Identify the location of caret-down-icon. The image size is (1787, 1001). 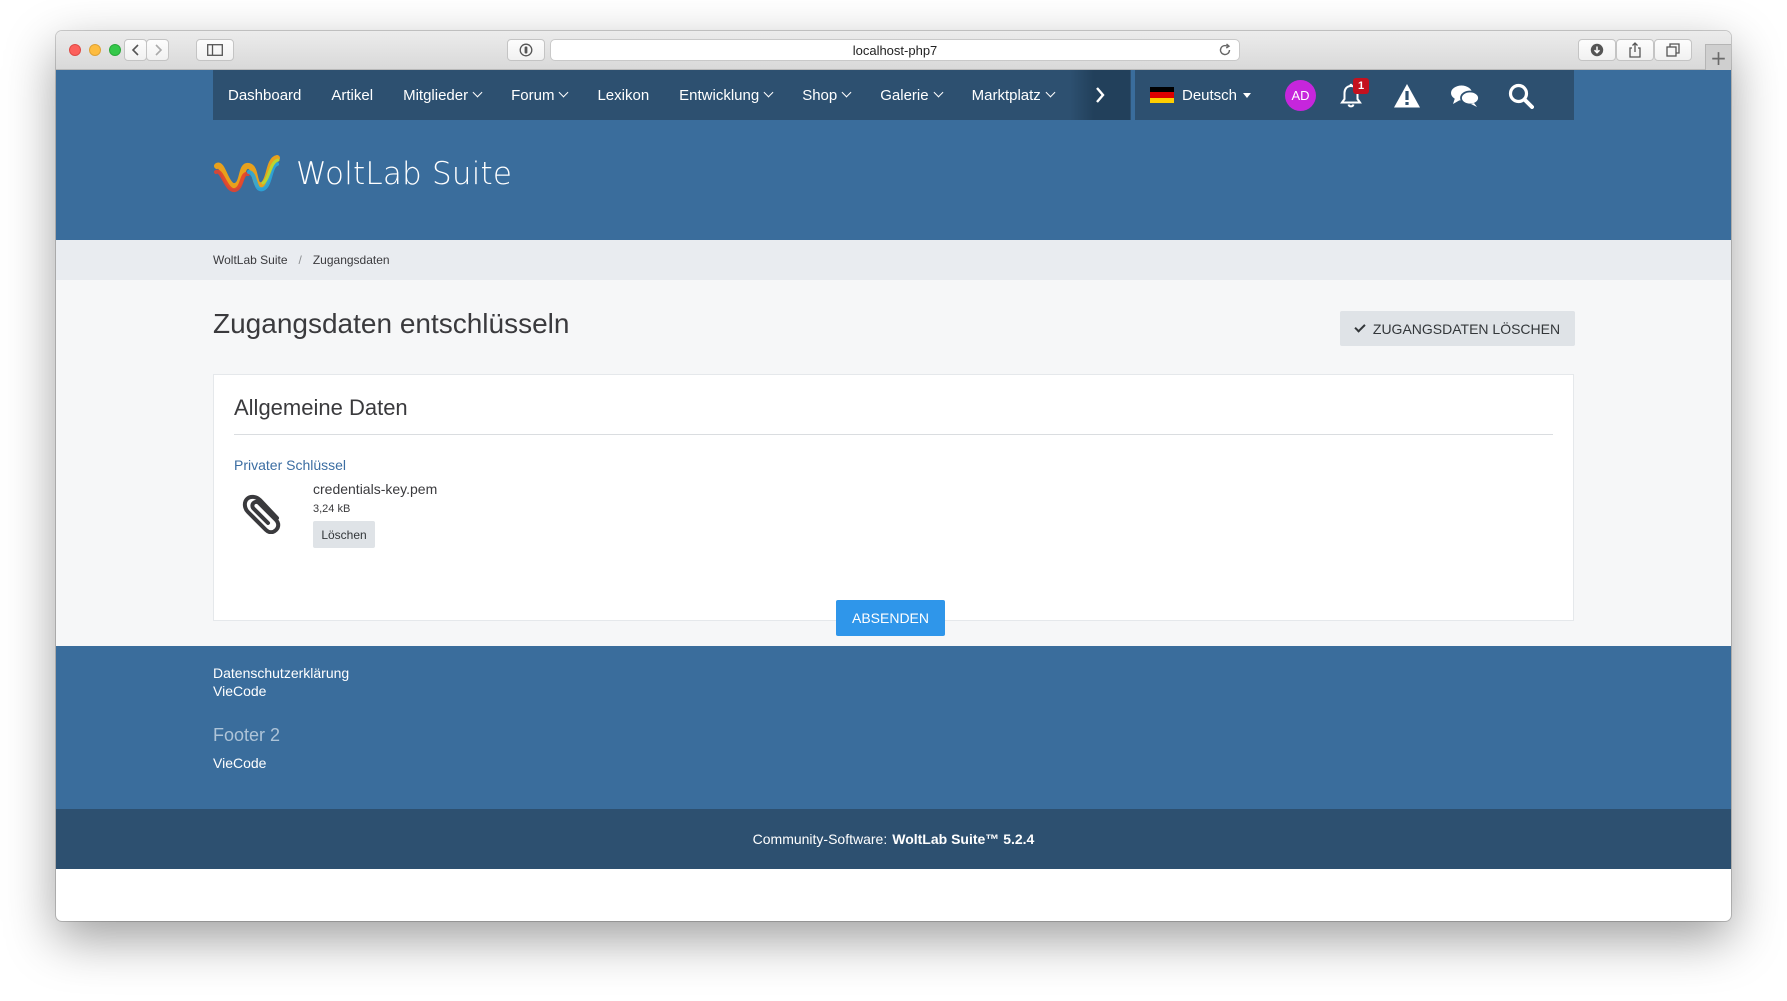
(1247, 95).